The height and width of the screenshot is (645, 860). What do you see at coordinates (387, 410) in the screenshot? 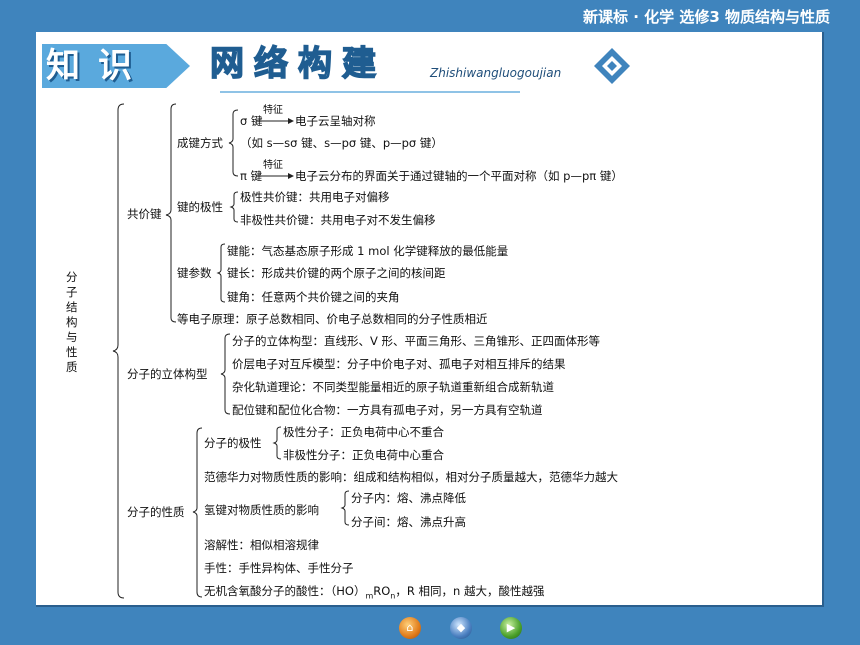
I see `liti-item-4: 配位键和配位化合物：一方具有孤电子对，另一方具有空轨道` at bounding box center [387, 410].